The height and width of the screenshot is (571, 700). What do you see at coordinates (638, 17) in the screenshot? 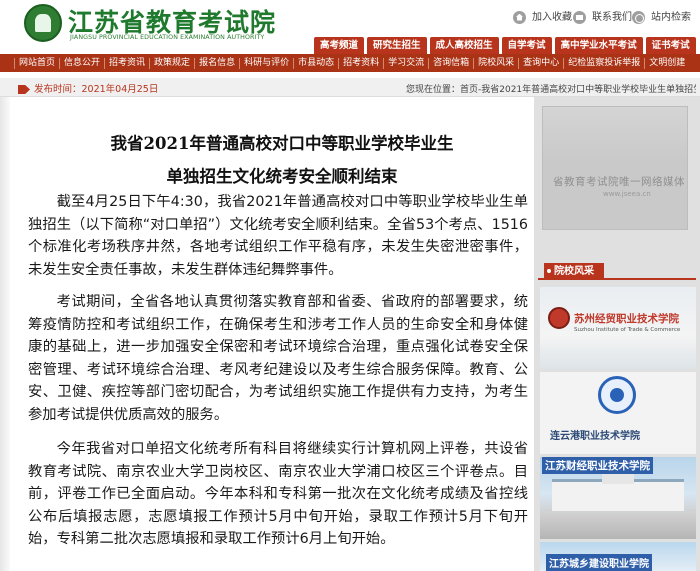
I see `map-icon` at bounding box center [638, 17].